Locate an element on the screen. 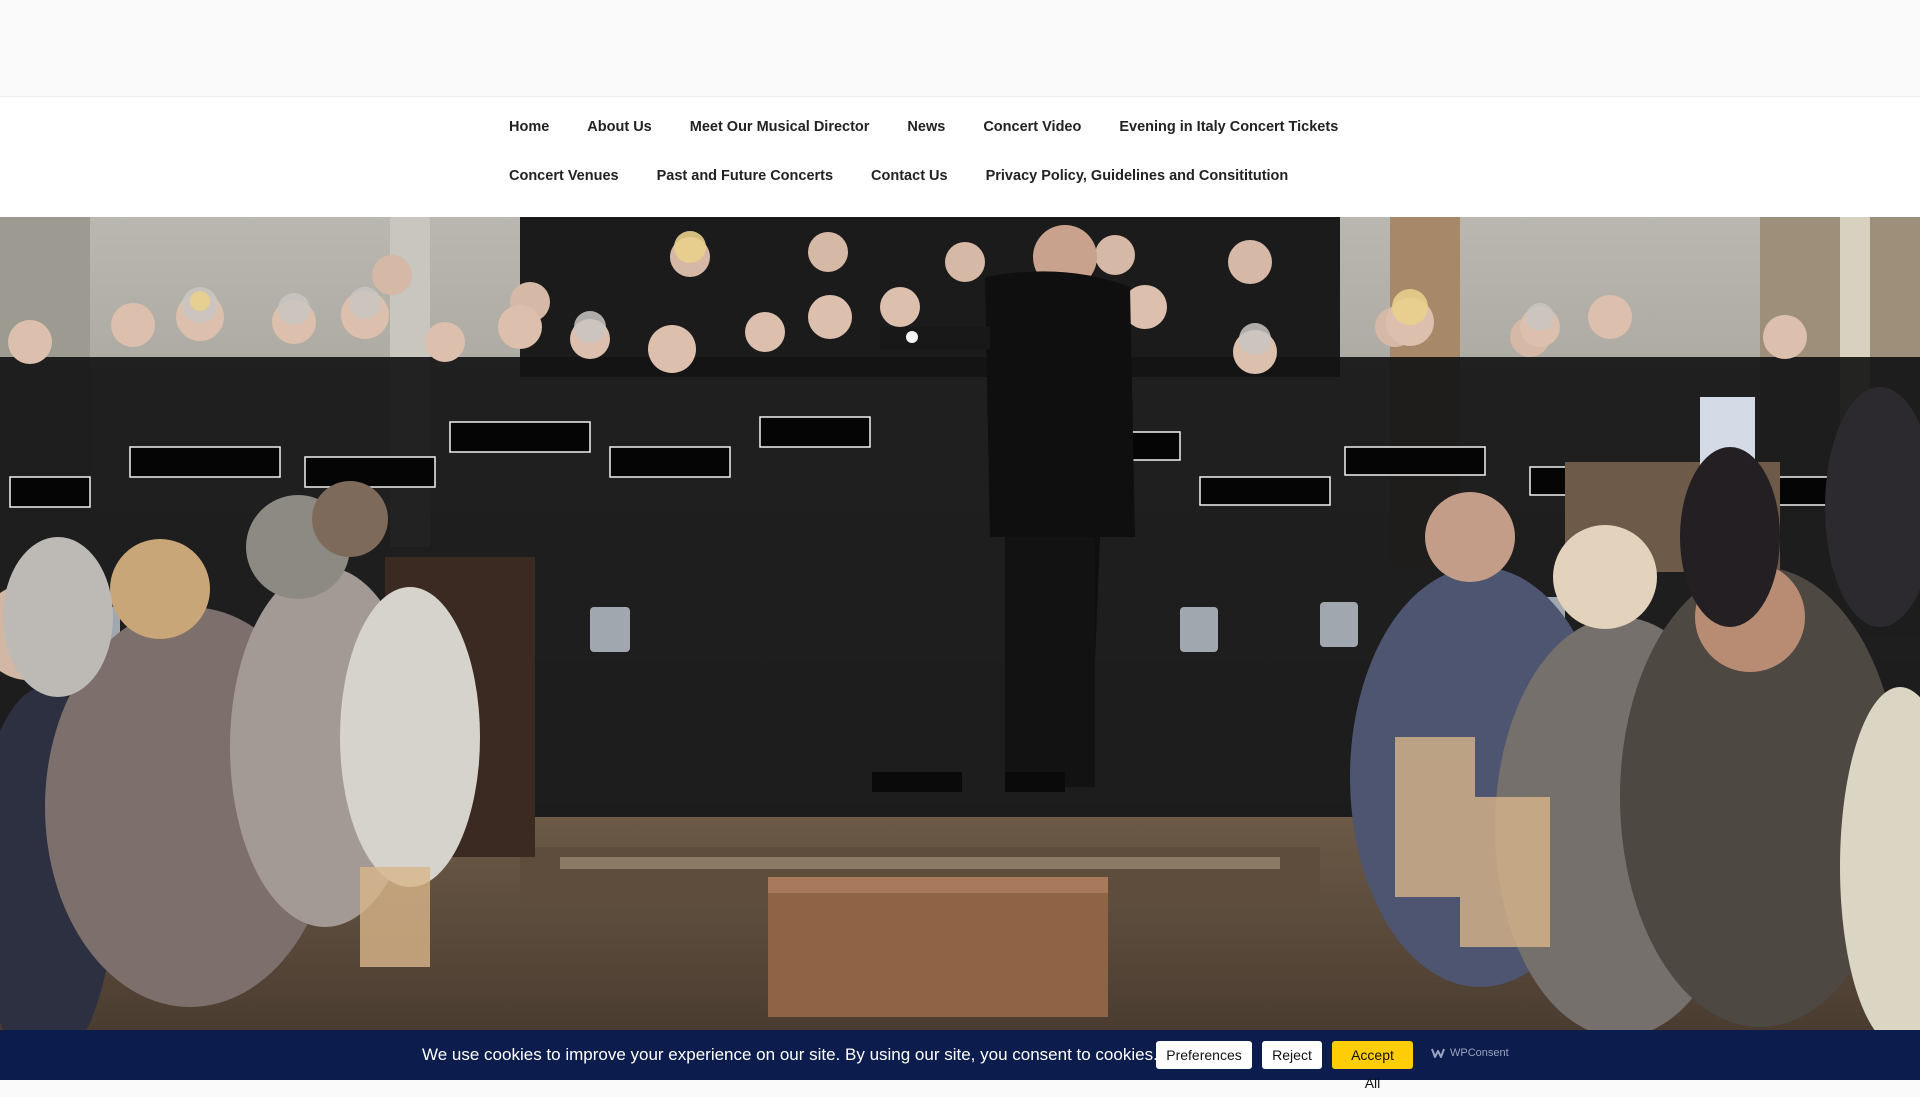 The image size is (1920, 1097). nav-past-future-concerts: Past and Future Concerts is located at coordinates (745, 176).